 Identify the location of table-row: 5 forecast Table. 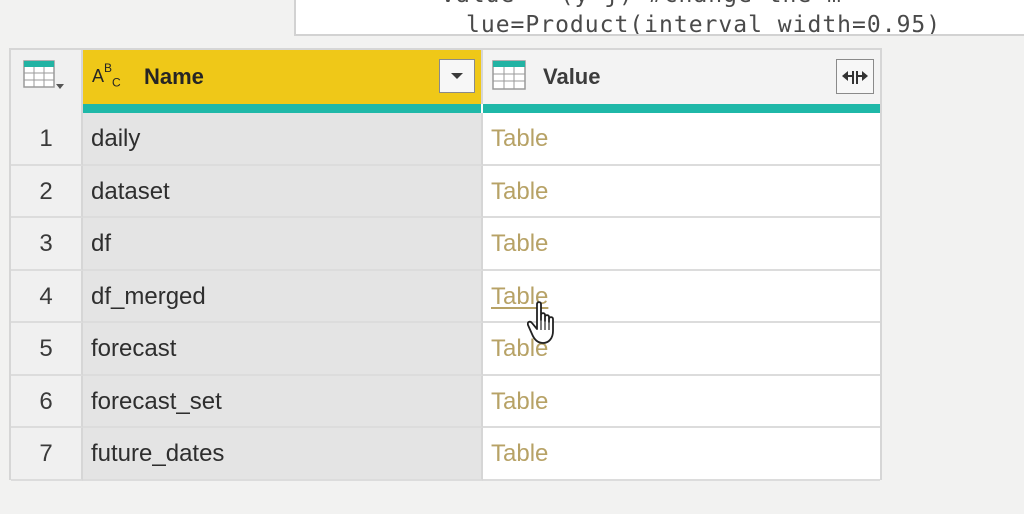
(445, 349).